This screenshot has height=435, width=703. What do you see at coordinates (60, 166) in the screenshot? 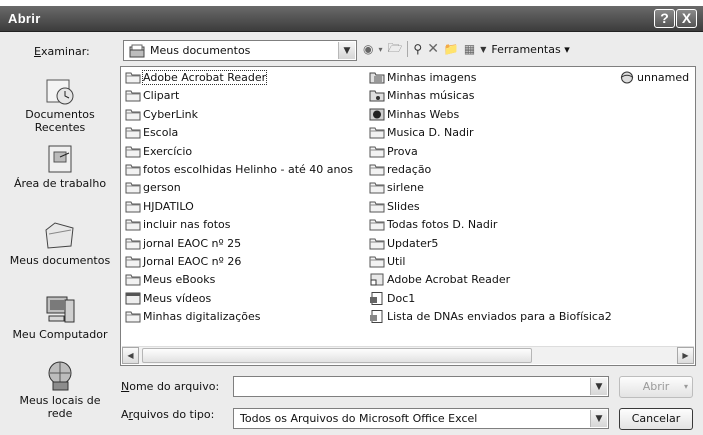
I see `place-desktop: Área de trabalho` at bounding box center [60, 166].